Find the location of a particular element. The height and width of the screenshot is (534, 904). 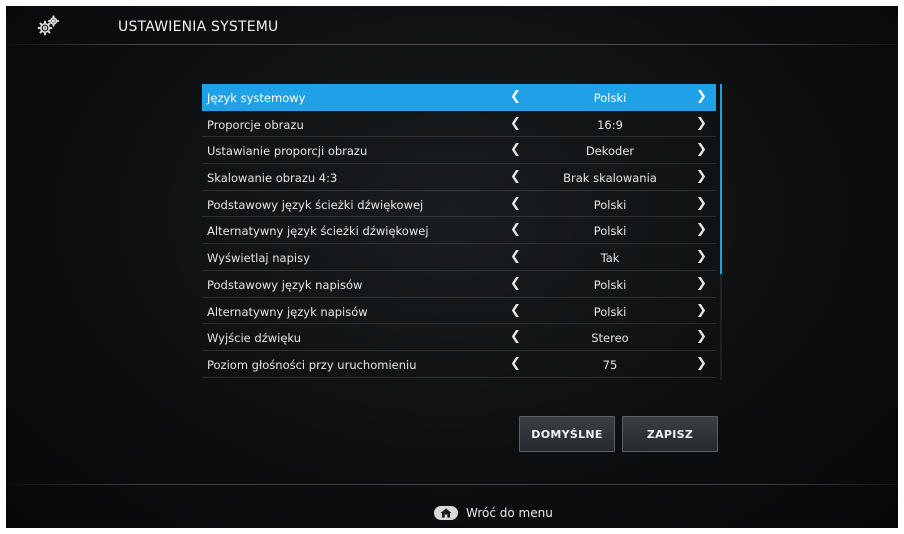

scrollbar is located at coordinates (721, 232).